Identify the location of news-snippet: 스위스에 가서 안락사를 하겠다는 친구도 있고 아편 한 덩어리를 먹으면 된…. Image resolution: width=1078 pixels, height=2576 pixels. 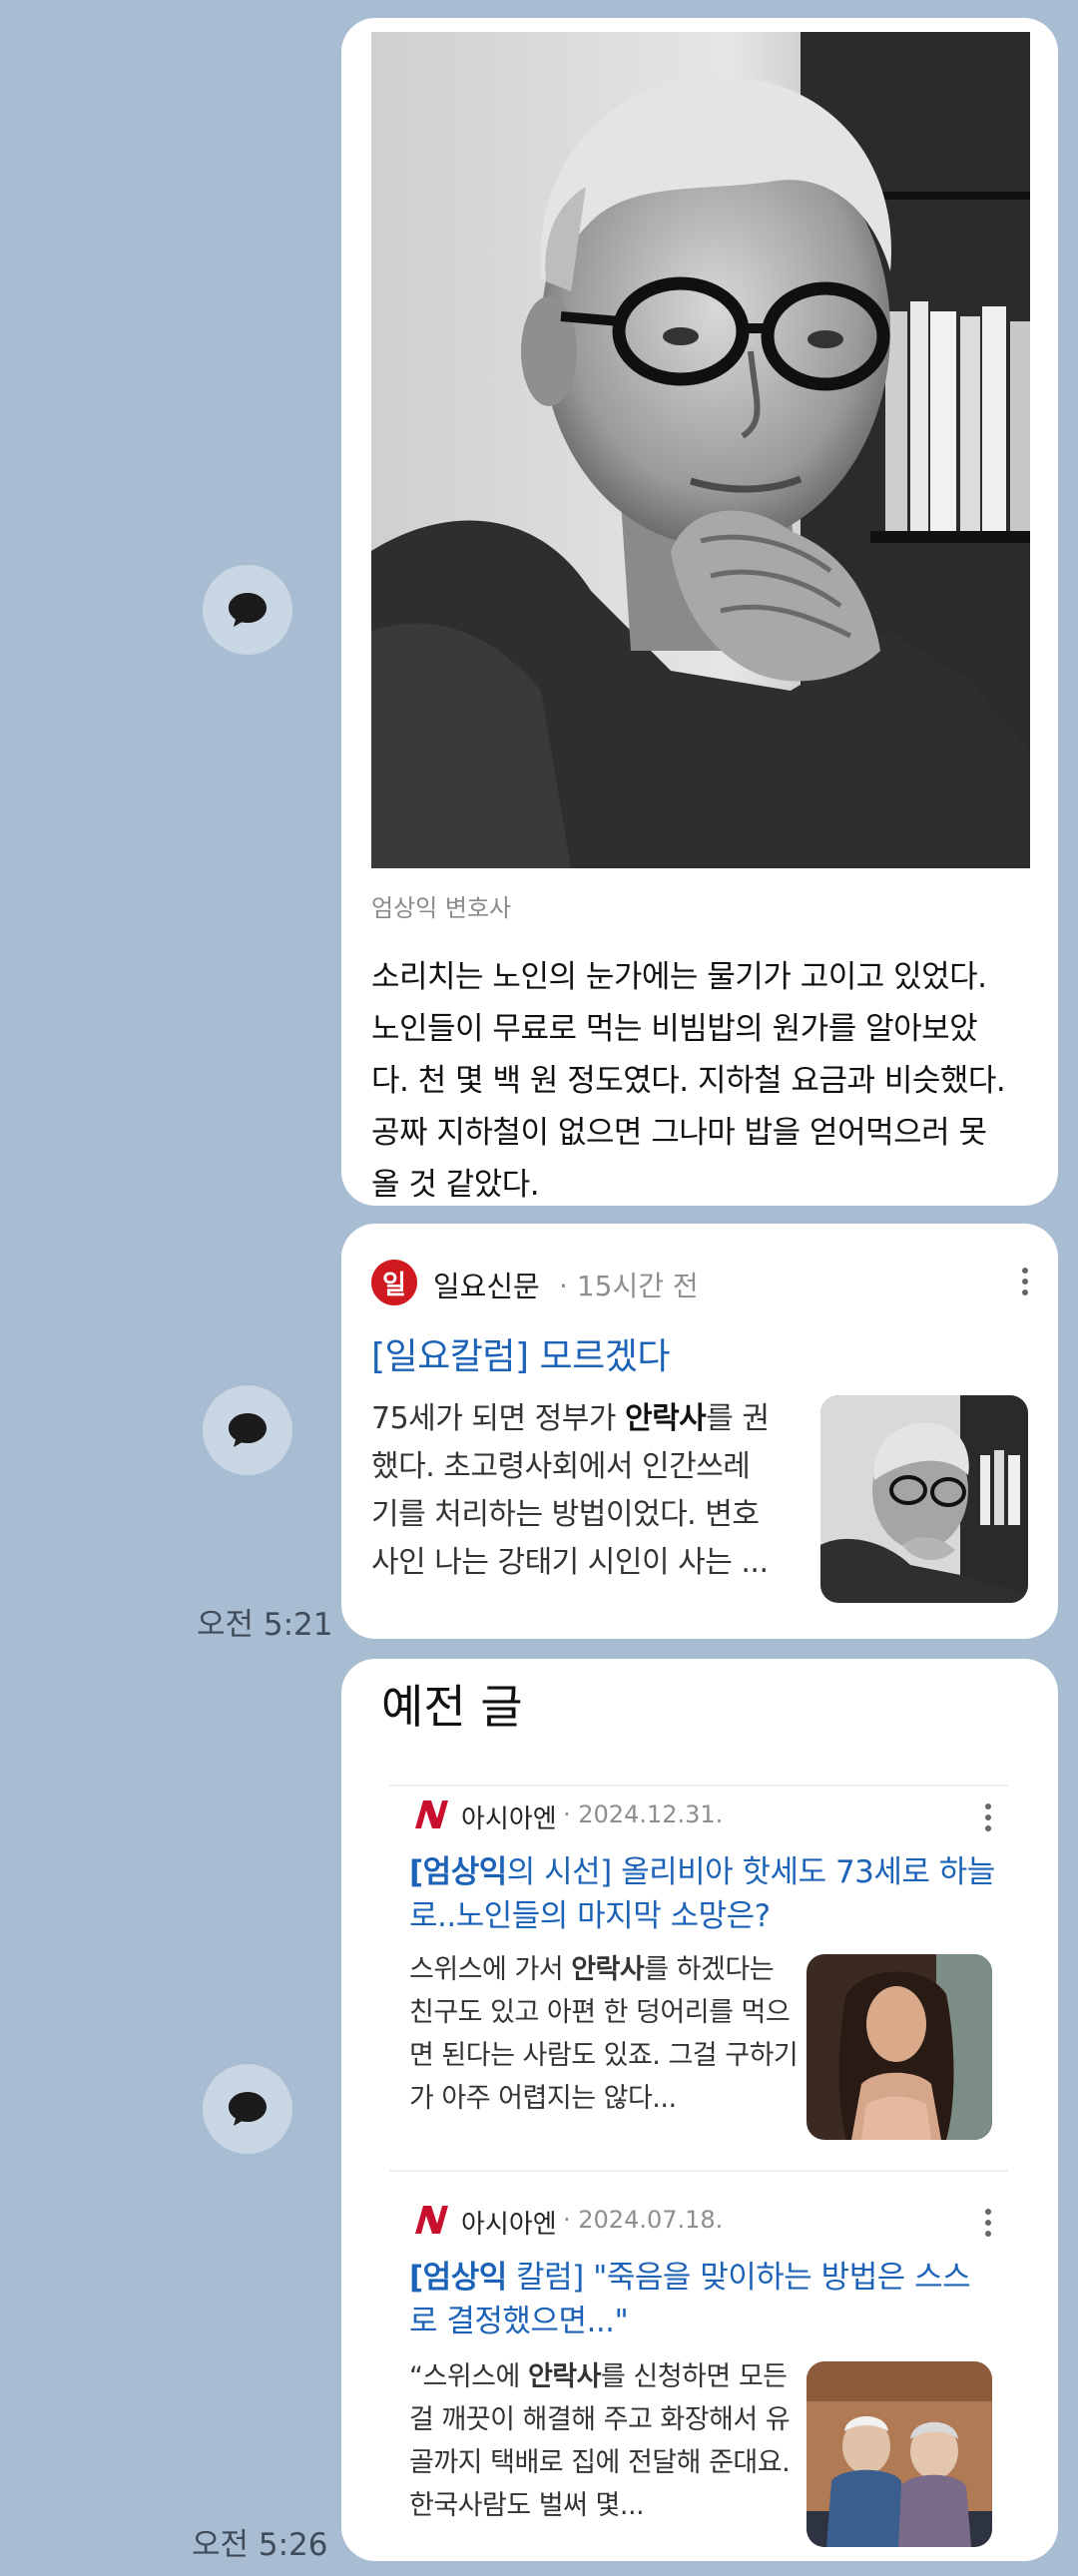
(604, 2034).